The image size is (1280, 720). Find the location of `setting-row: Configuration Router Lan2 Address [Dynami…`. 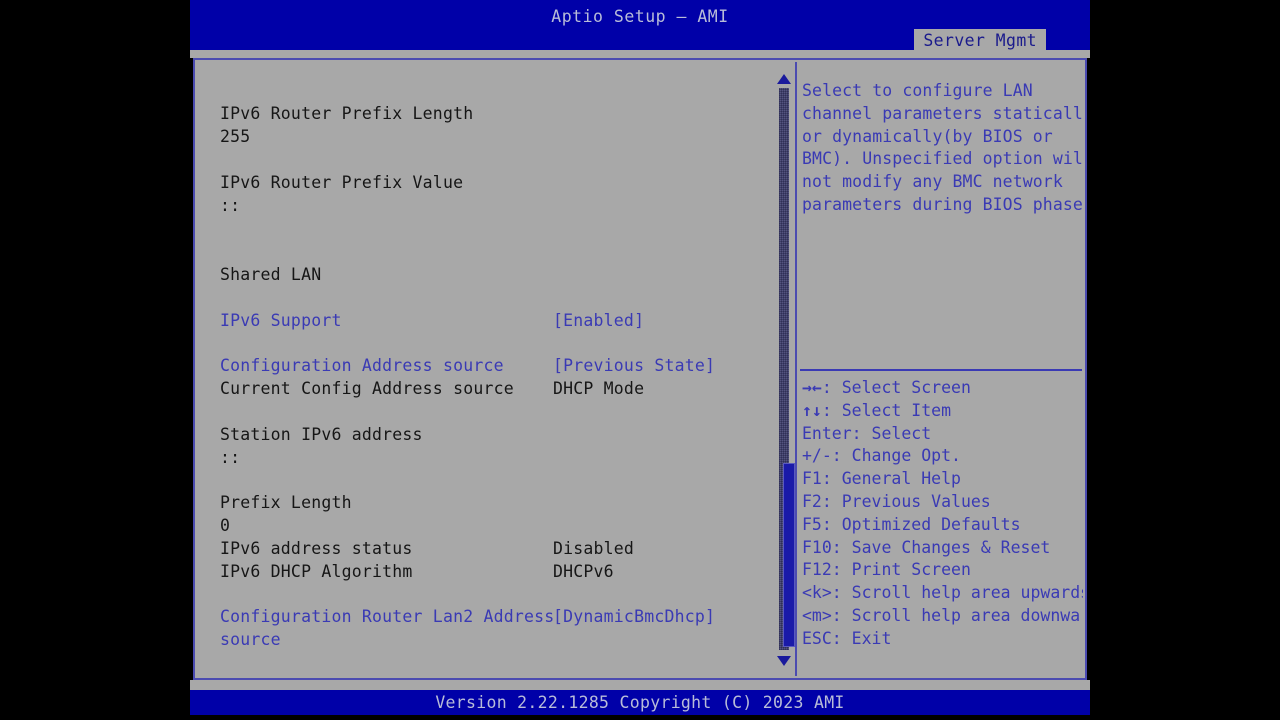

setting-row: Configuration Router Lan2 Address [Dynami… is located at coordinates (486, 618).